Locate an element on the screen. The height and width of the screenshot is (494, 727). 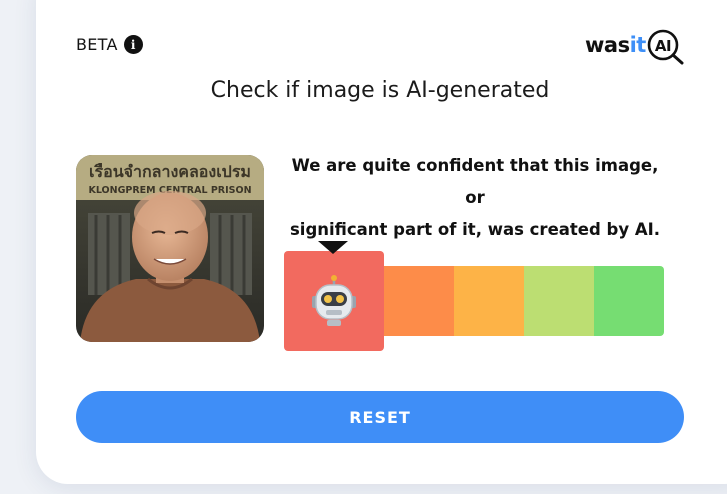
magnifier-icon: AI is located at coordinates (665, 46).